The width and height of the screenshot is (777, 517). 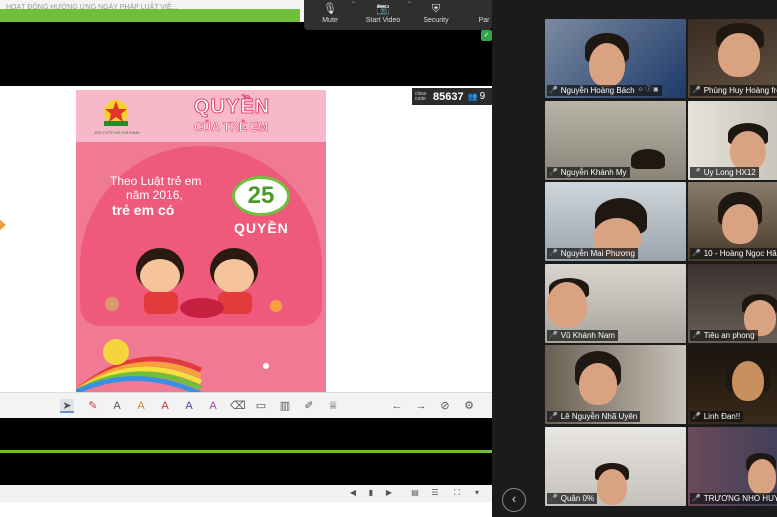 I want to click on shield-check-icon: ✓, so click(x=486, y=35).